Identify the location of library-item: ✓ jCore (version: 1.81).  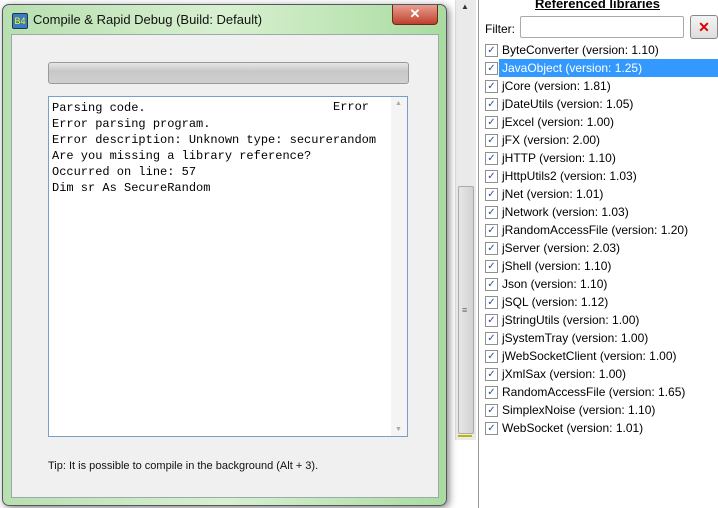
(598, 86).